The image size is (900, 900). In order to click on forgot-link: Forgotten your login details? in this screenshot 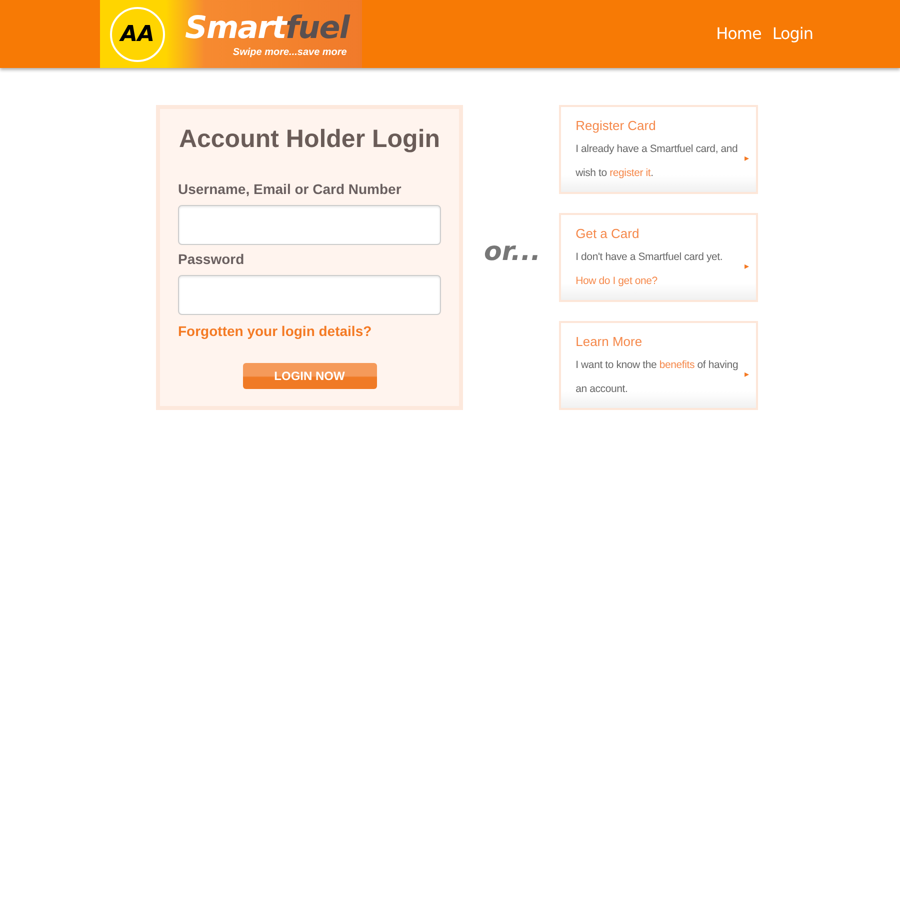, I will do `click(309, 331)`.